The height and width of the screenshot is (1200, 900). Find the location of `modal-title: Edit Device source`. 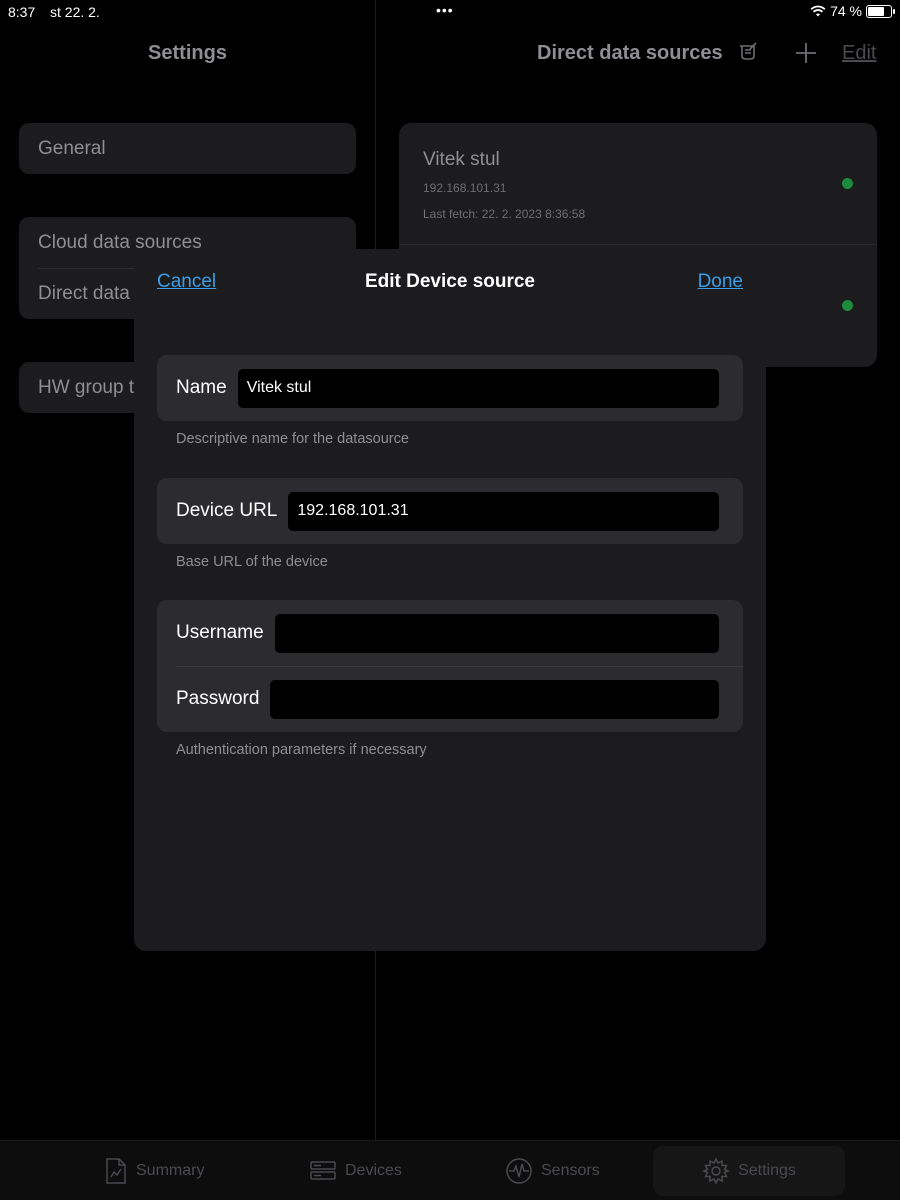

modal-title: Edit Device source is located at coordinates (450, 281).